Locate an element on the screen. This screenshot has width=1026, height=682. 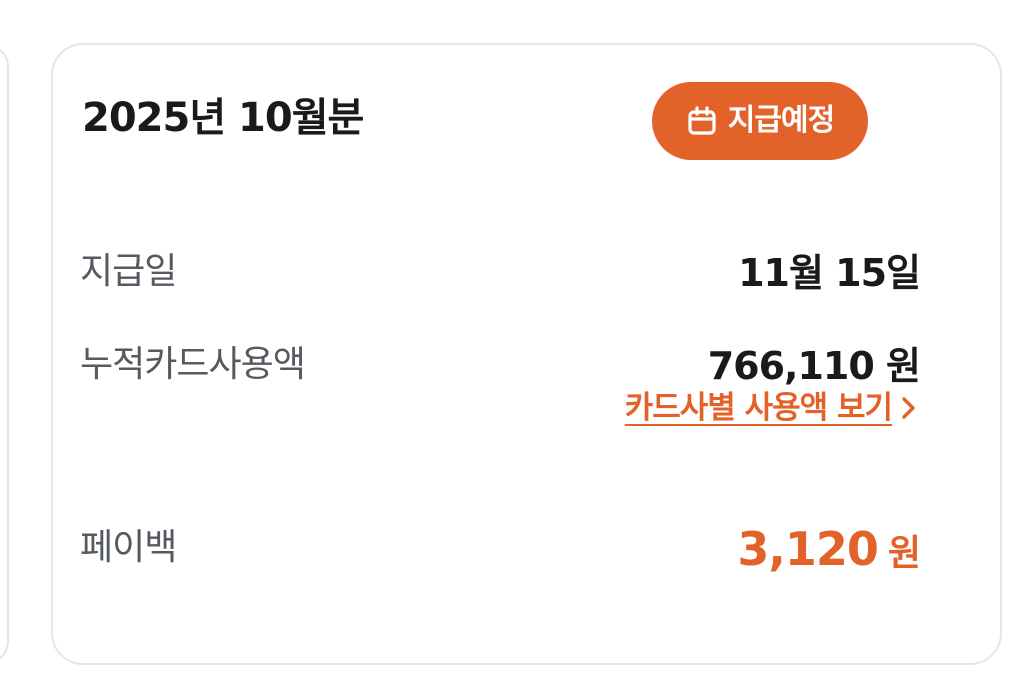
view-usage-by-card-label: 카드사별 사용액 보기 is located at coordinates (758, 408).